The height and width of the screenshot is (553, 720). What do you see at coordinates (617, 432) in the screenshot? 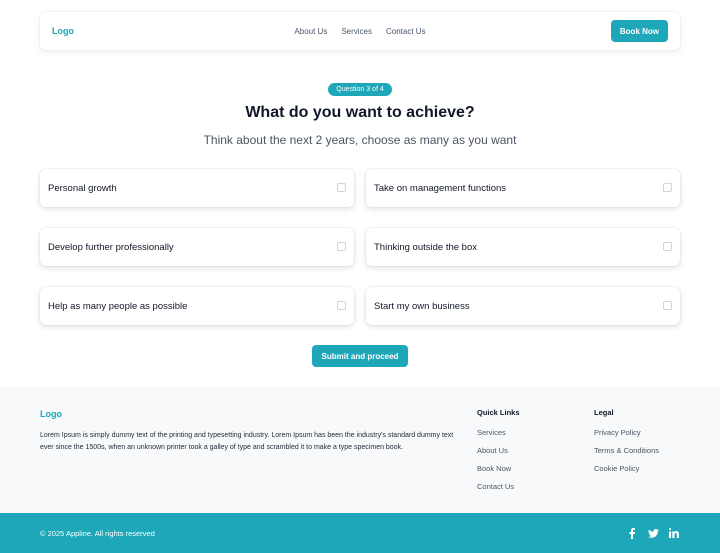
I see `footer-link-privacy-policy: Privacy Policy` at bounding box center [617, 432].